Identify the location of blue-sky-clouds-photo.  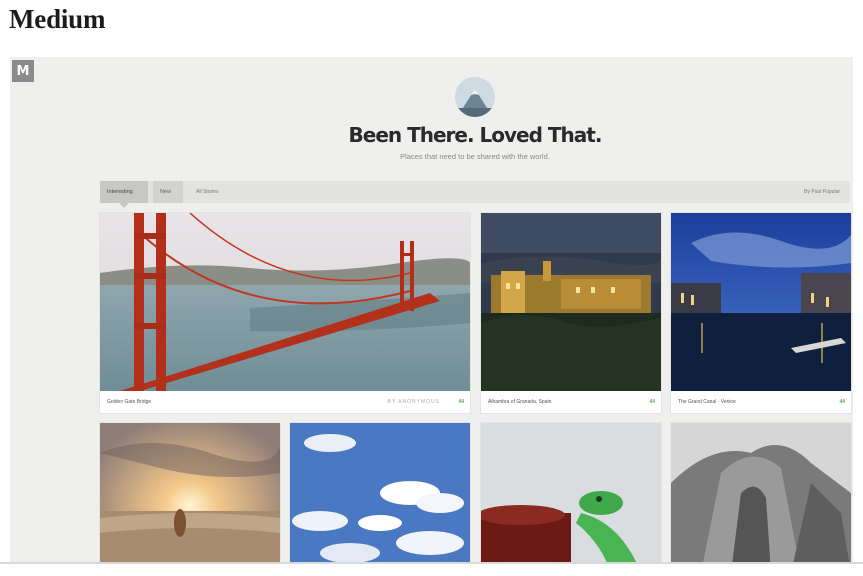
(380, 493).